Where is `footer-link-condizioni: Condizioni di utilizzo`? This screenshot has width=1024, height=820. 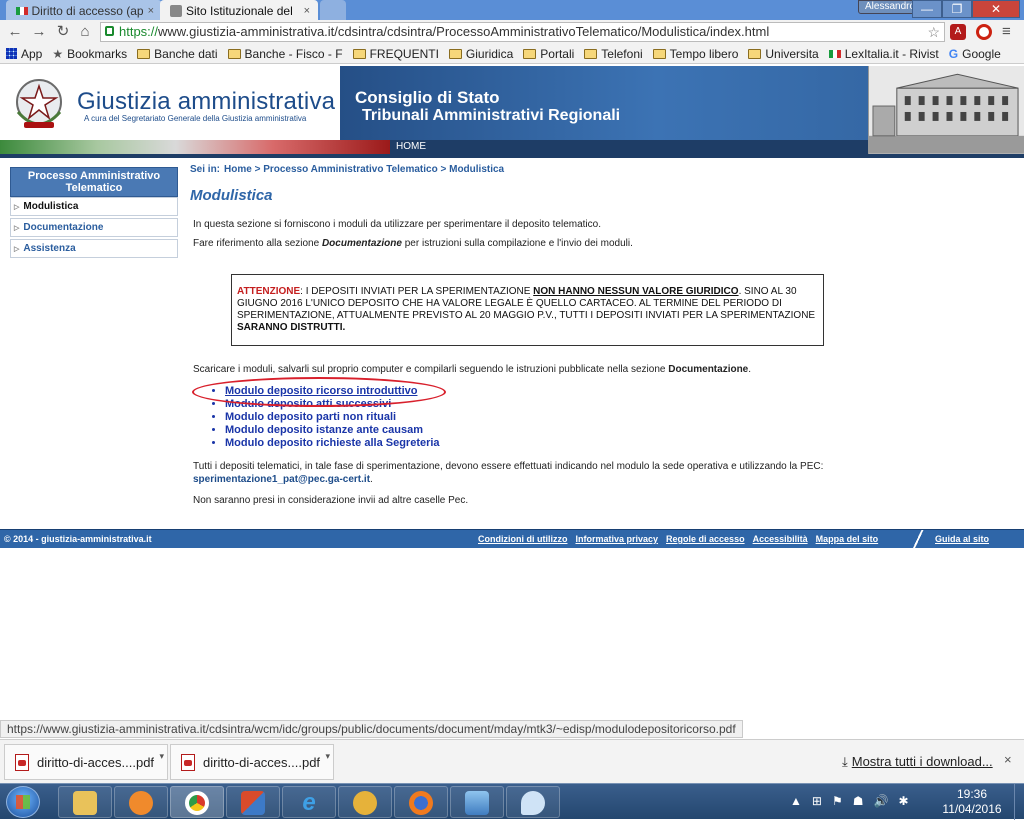 footer-link-condizioni: Condizioni di utilizzo is located at coordinates (522, 539).